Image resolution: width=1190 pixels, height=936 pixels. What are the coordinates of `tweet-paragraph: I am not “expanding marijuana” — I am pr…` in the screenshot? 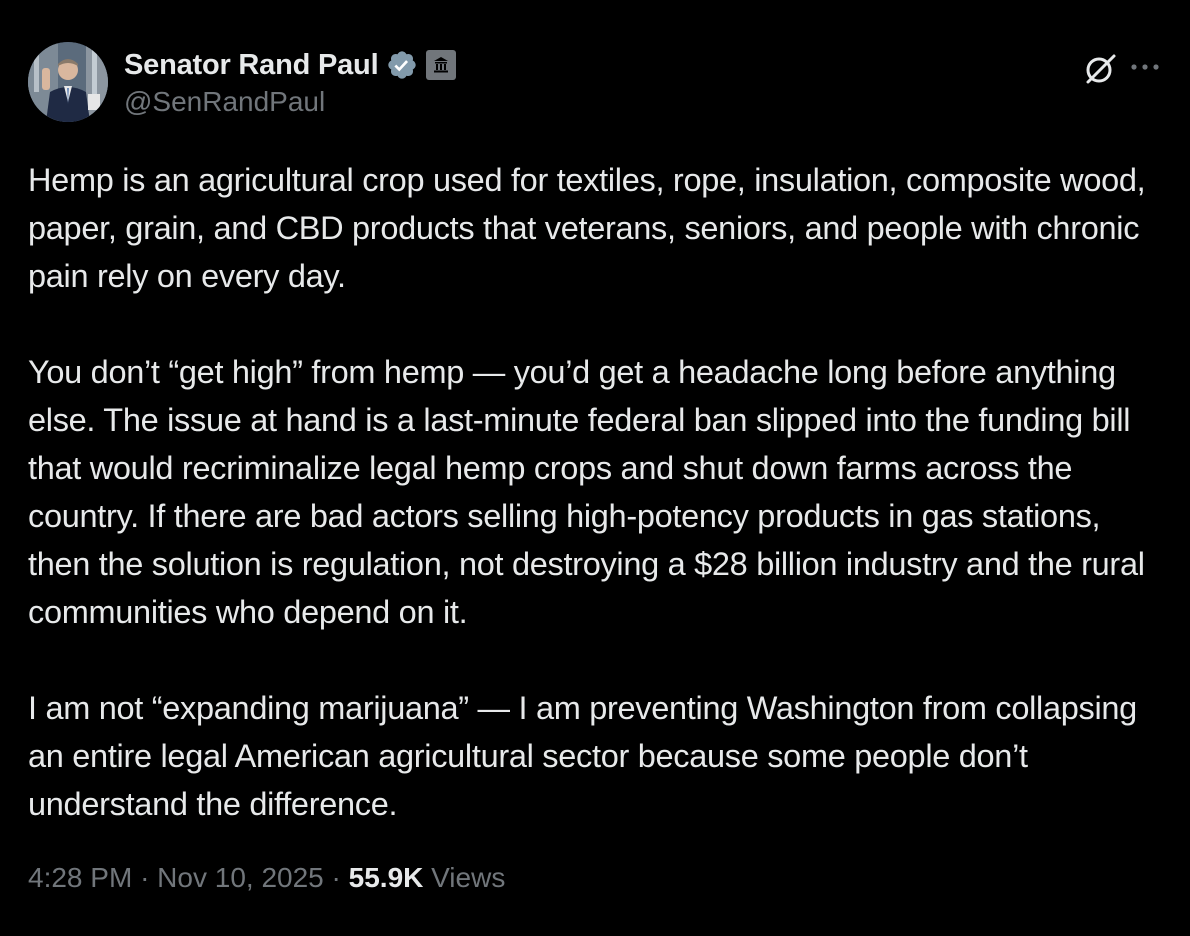 It's located at (582, 756).